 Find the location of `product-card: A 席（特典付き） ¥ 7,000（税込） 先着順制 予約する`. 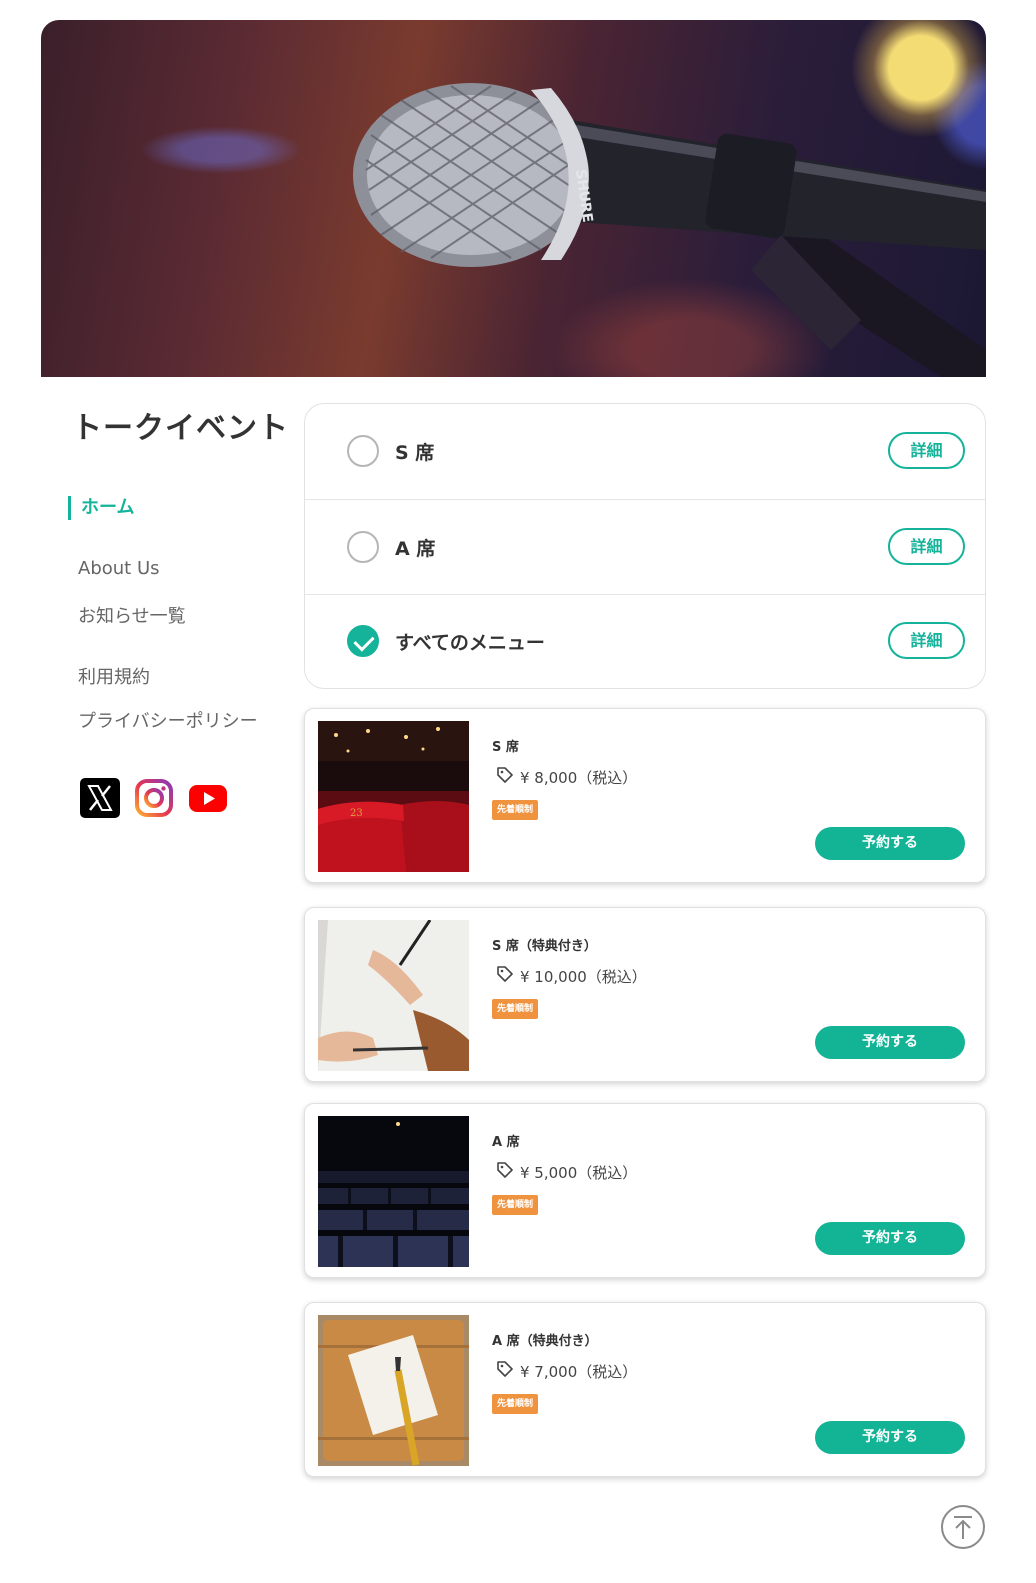

product-card: A 席（特典付き） ¥ 7,000（税込） 先着順制 予約する is located at coordinates (645, 1389).